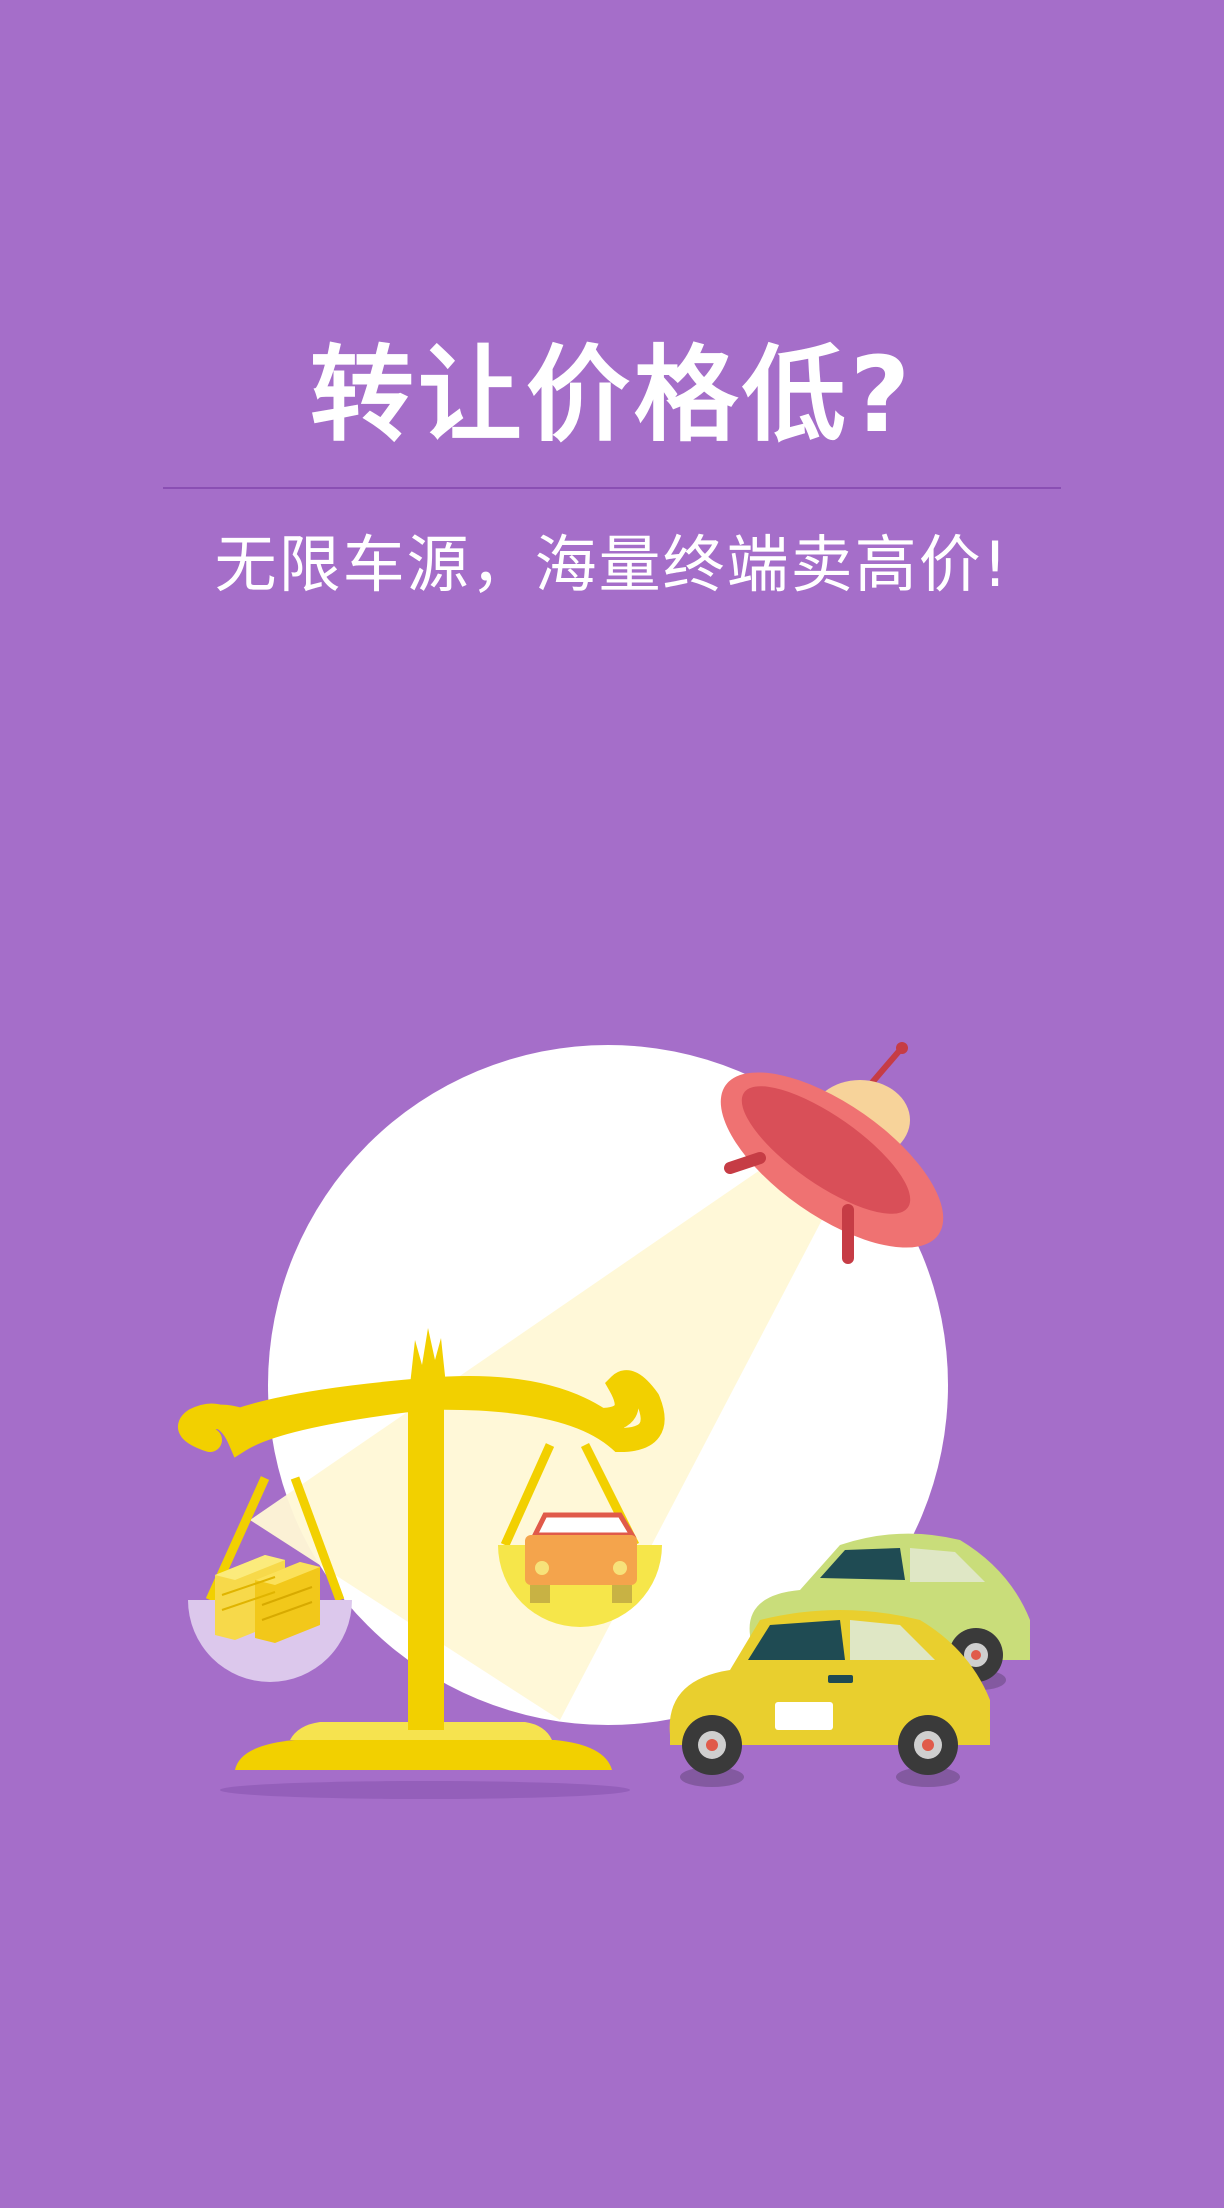 The width and height of the screenshot is (1224, 2208). I want to click on money-stack-icon, so click(267, 1599).